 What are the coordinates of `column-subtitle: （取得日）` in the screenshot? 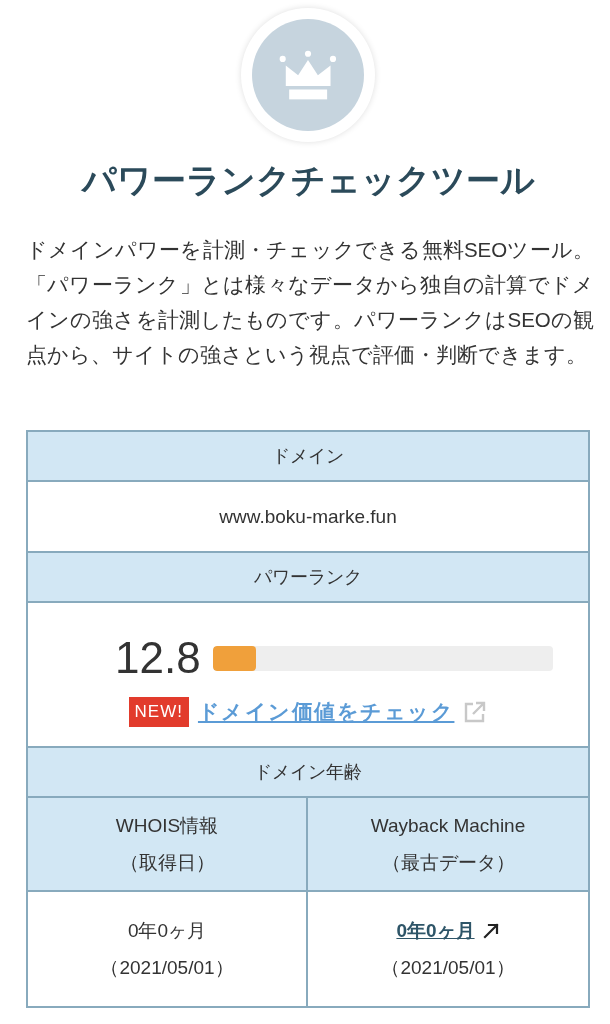 It's located at (167, 863).